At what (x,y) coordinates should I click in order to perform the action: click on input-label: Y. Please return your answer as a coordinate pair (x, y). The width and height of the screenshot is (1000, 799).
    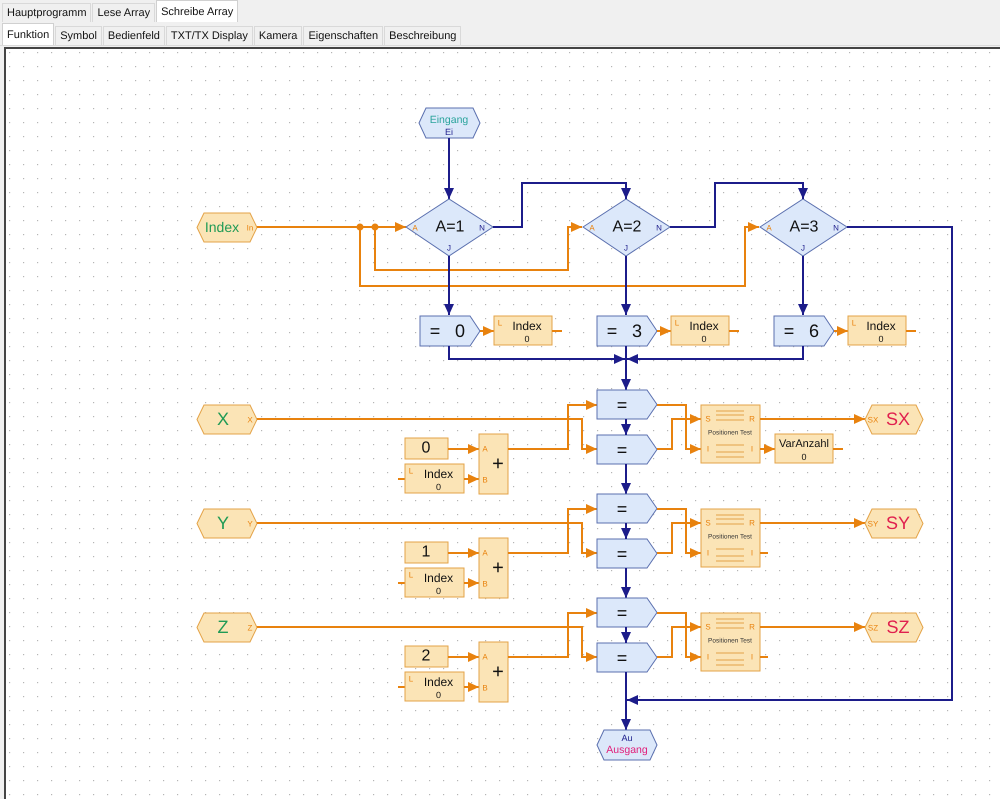
    Looking at the image, I should click on (223, 523).